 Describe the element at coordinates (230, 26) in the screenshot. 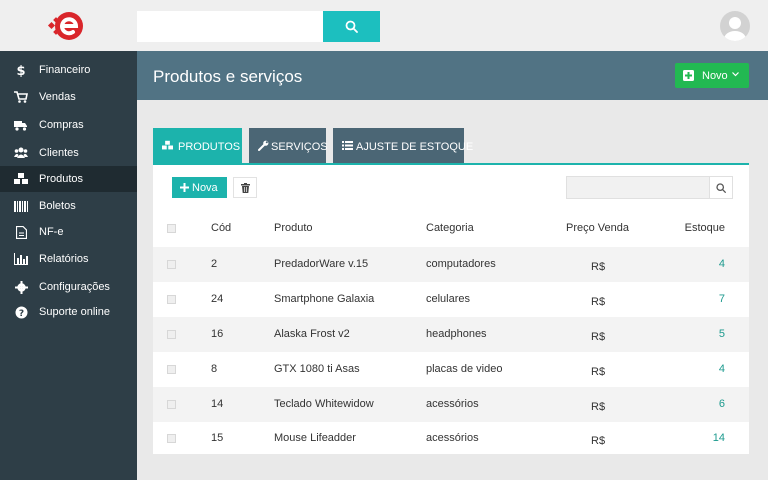

I see `search-input` at that location.